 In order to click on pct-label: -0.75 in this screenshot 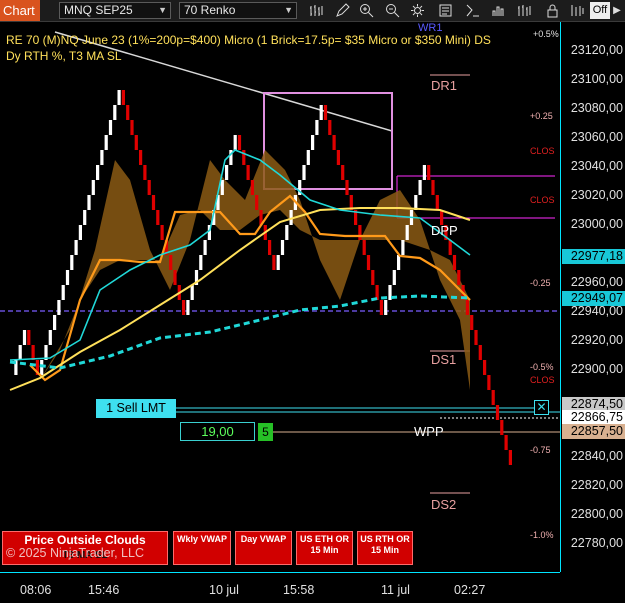, I will do `click(540, 450)`.